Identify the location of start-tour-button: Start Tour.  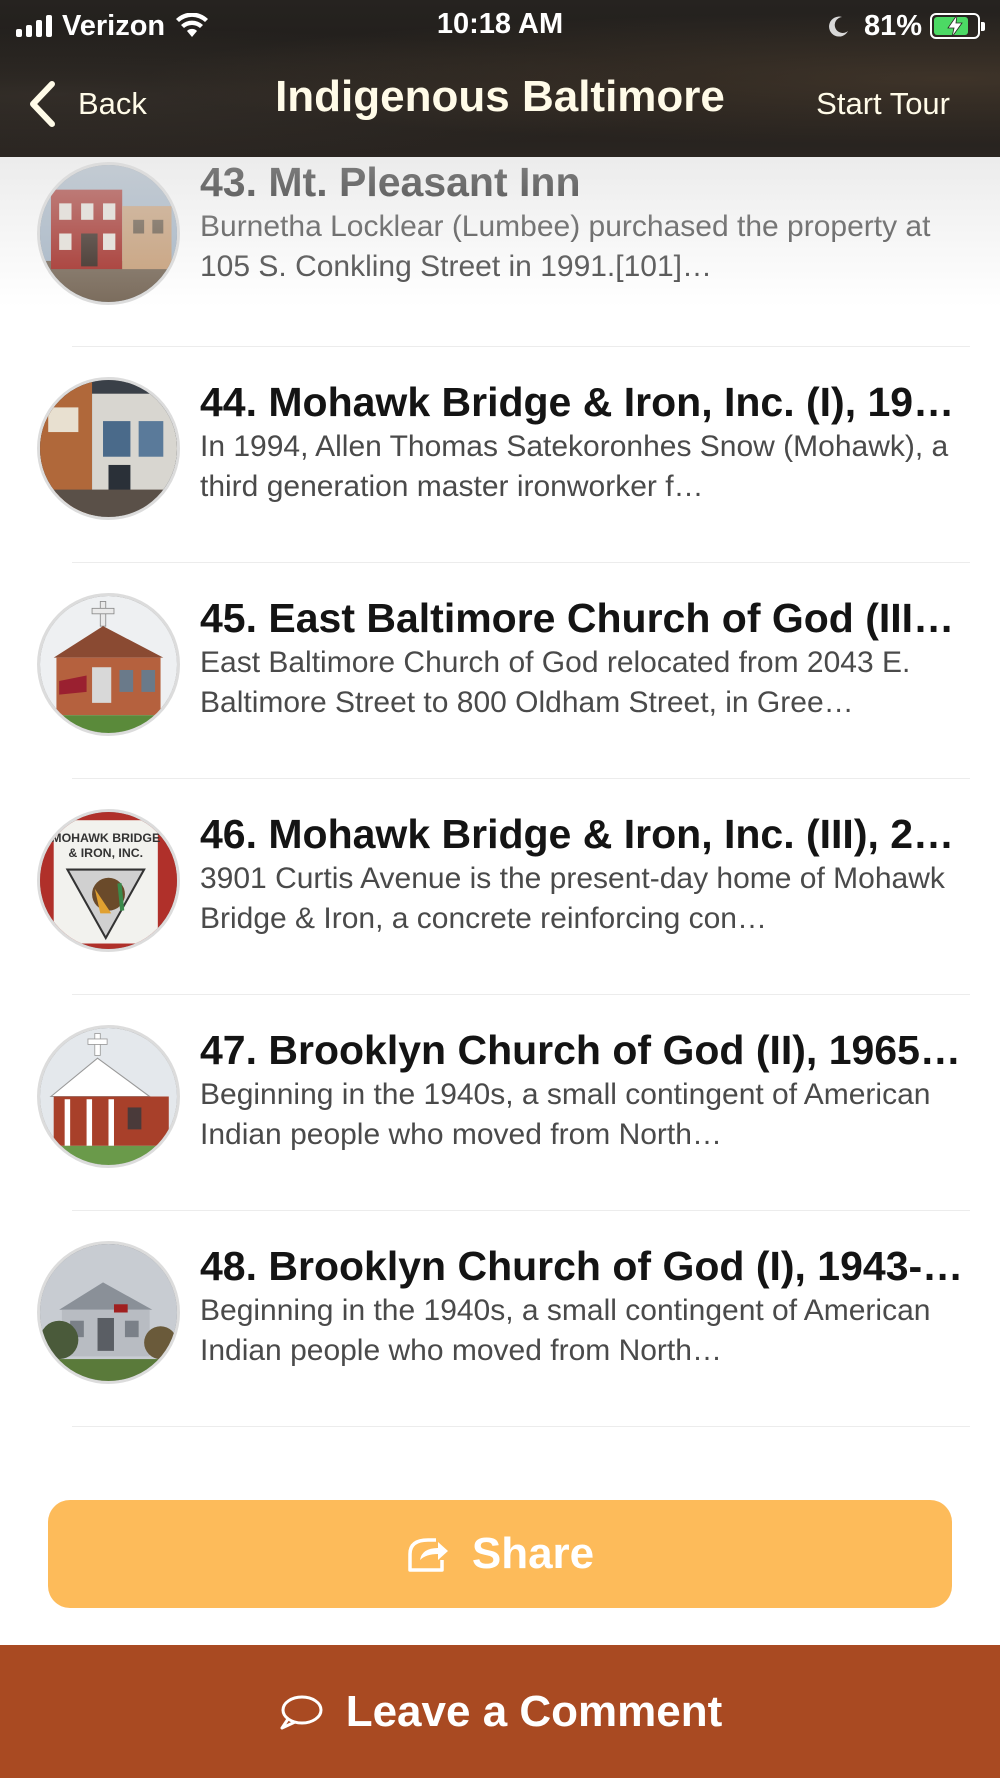
(883, 104).